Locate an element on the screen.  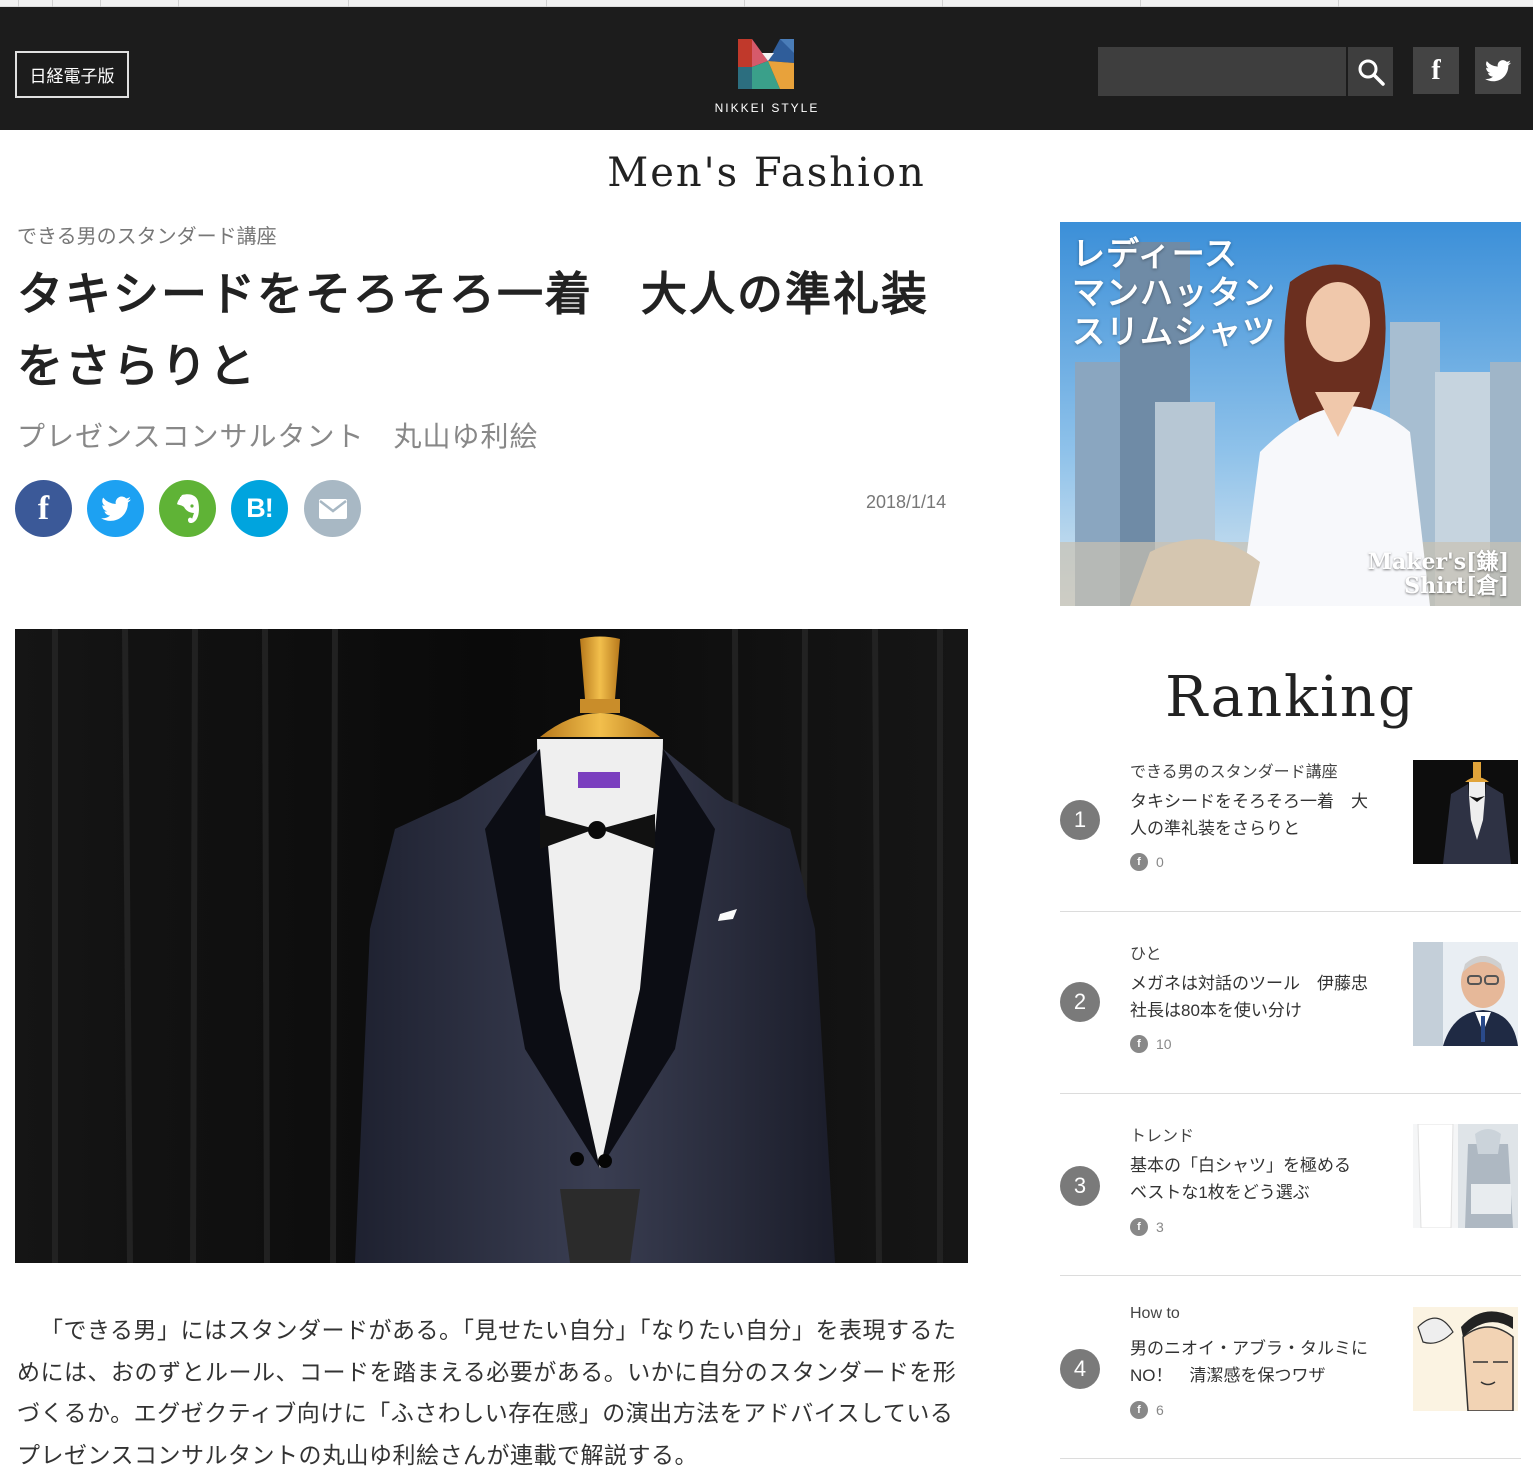
article-date: 2018/1/14 is located at coordinates (906, 502).